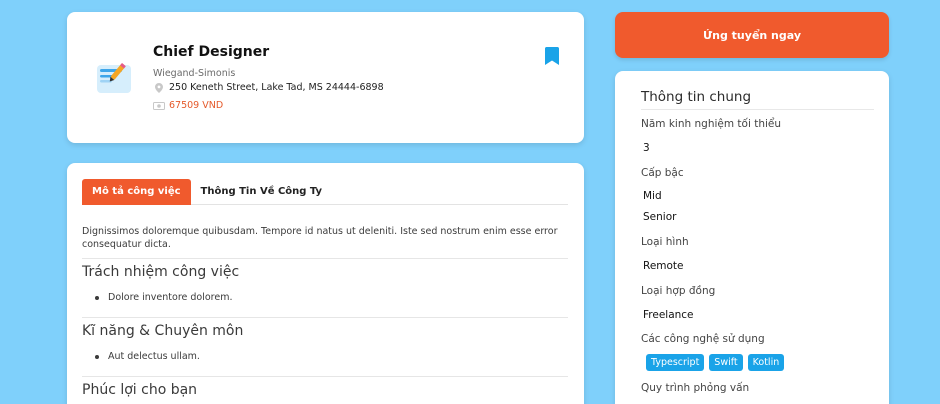 The image size is (940, 404). What do you see at coordinates (159, 87) in the screenshot?
I see `location-pin-icon` at bounding box center [159, 87].